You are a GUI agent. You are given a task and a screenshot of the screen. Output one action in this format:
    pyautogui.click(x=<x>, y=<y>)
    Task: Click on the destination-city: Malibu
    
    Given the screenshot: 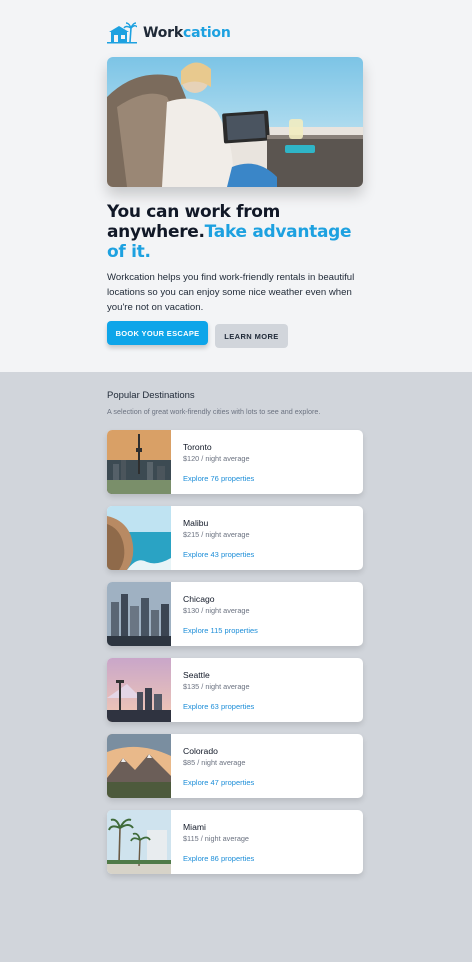 What is the action you would take?
    pyautogui.click(x=196, y=523)
    